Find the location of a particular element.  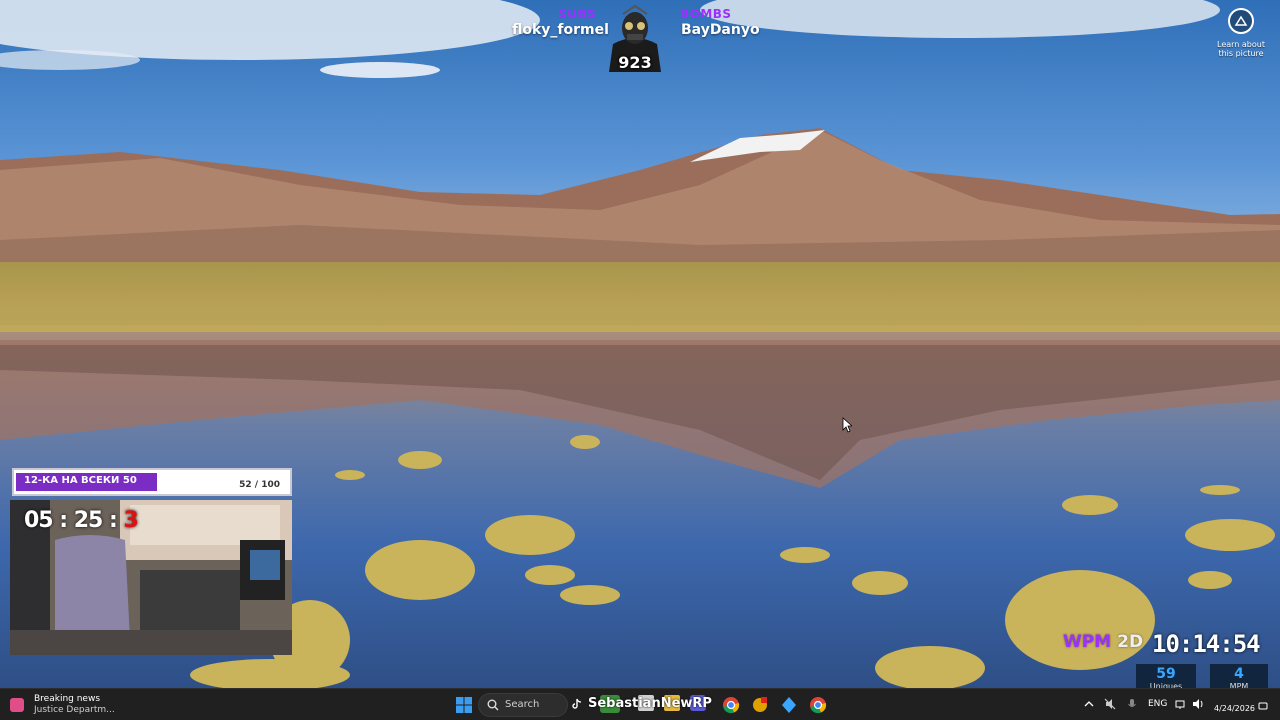

bomb-counter: 923 is located at coordinates (635, 62).